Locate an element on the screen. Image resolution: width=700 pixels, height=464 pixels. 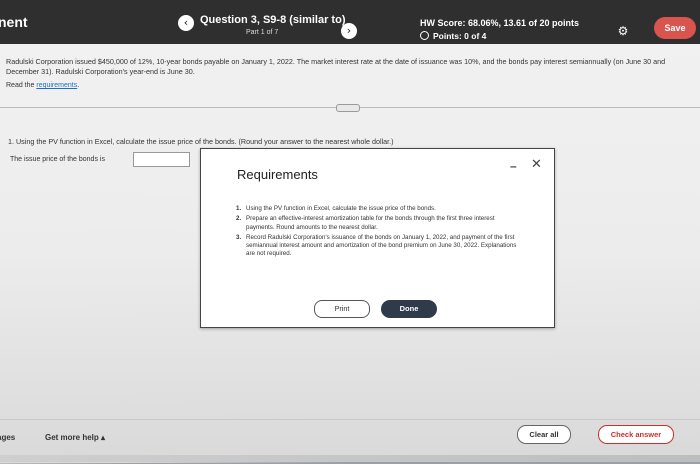
requirements-link: requirements is located at coordinates (56, 85).